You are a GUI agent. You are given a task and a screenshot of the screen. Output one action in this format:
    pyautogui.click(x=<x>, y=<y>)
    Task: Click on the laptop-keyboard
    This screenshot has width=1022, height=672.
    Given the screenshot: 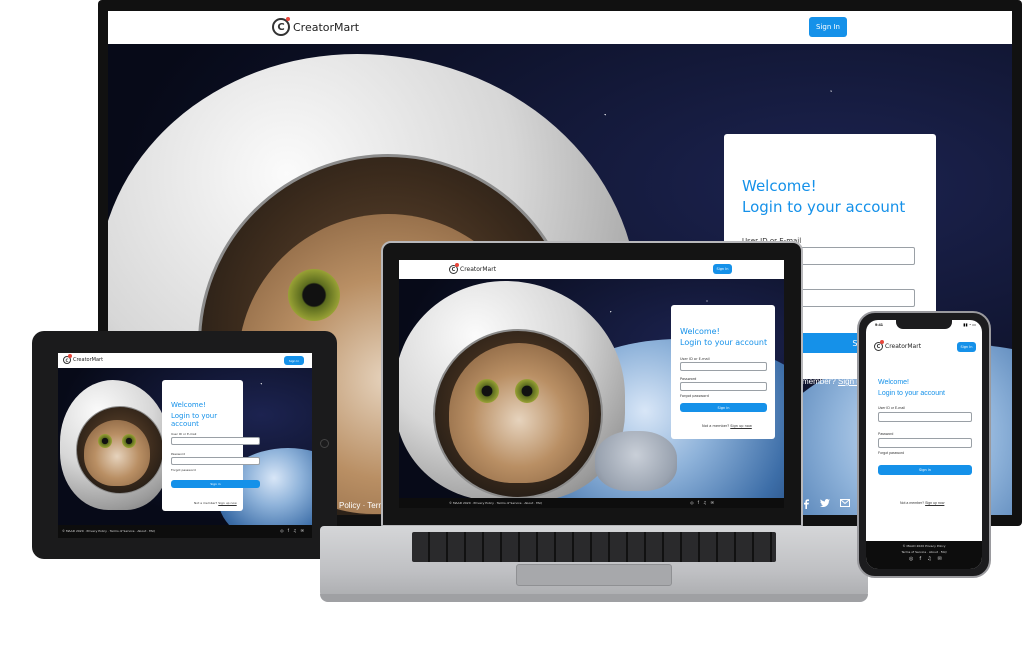 What is the action you would take?
    pyautogui.click(x=594, y=547)
    